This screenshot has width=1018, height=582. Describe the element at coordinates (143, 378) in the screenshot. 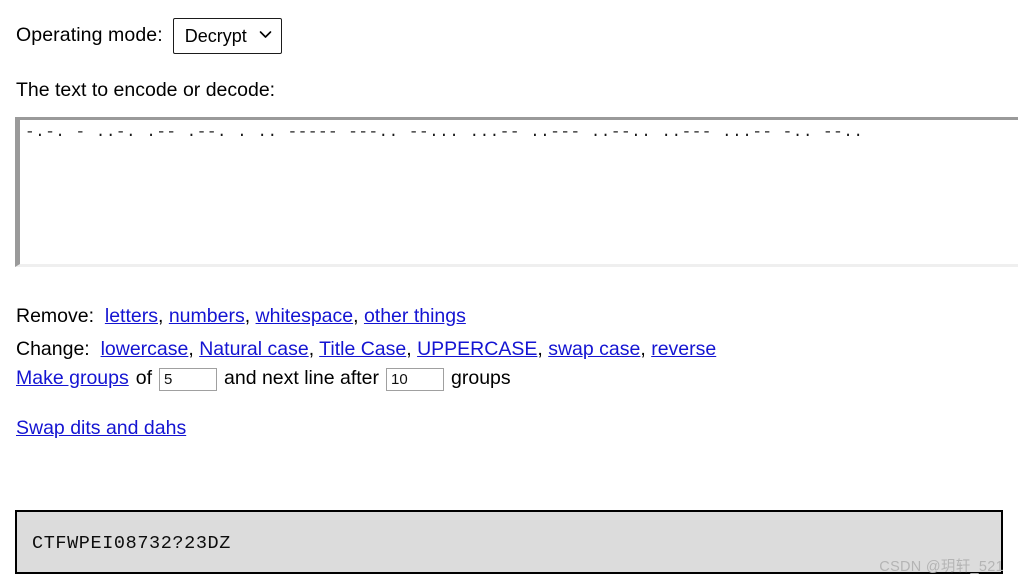

I see `of-label: of` at that location.